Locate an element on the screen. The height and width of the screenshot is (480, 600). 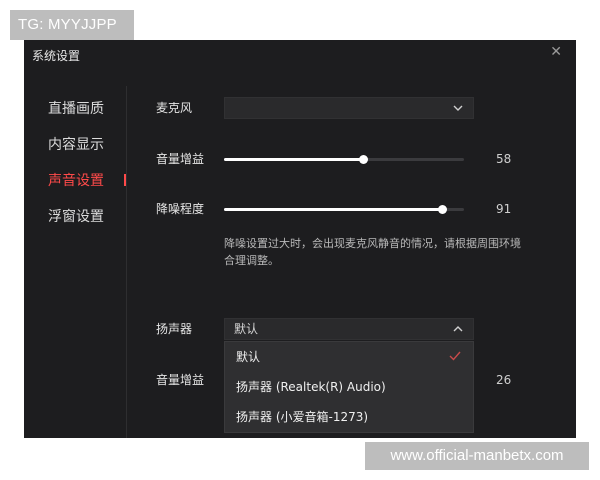
dropdown-option-realtek: 扬声器 (Realtek(R) Audio) is located at coordinates (349, 387).